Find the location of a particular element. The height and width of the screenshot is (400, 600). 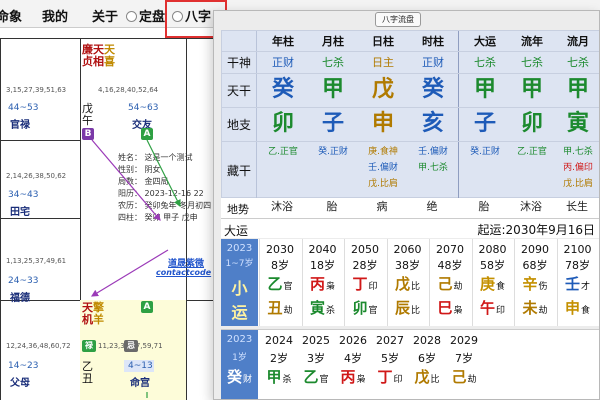

dayun-column: 2080 58岁 庚食 午印 is located at coordinates (492, 282).